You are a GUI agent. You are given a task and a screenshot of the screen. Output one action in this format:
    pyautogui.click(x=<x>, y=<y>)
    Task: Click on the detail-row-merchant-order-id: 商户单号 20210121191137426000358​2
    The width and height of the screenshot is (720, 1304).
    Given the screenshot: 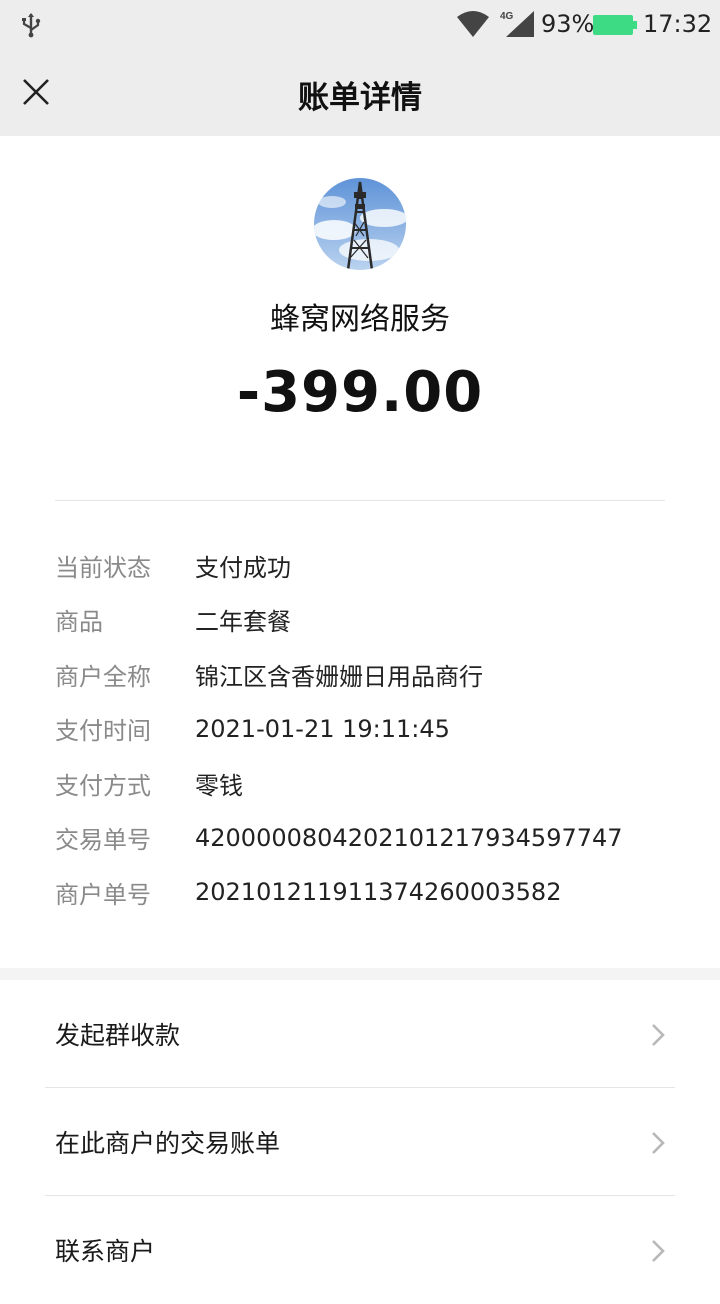 What is the action you would take?
    pyautogui.click(x=365, y=892)
    